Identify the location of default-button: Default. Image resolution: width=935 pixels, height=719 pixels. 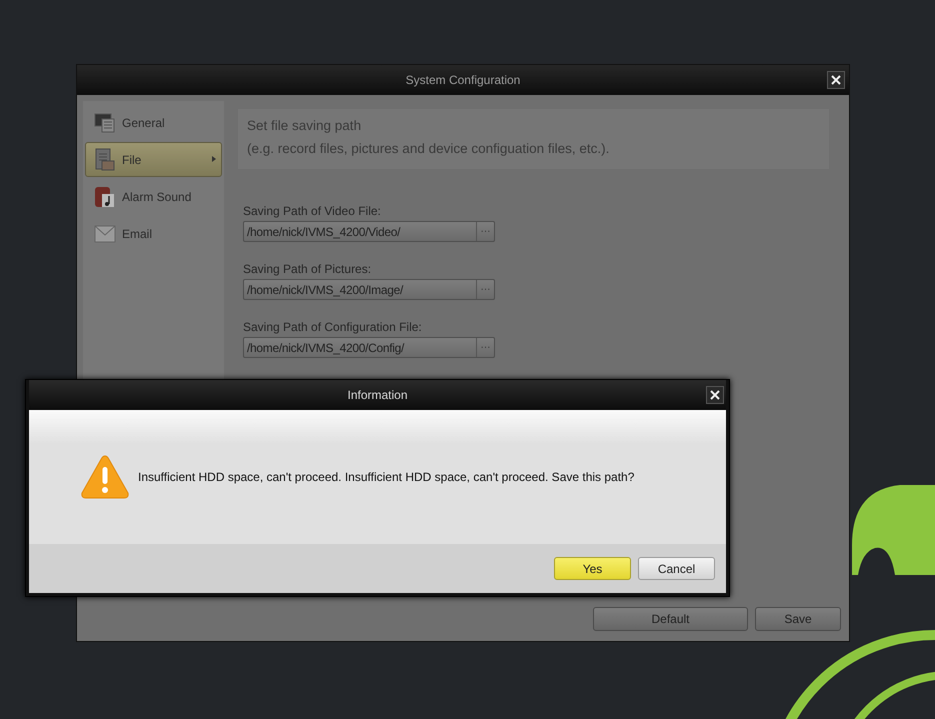
(670, 618).